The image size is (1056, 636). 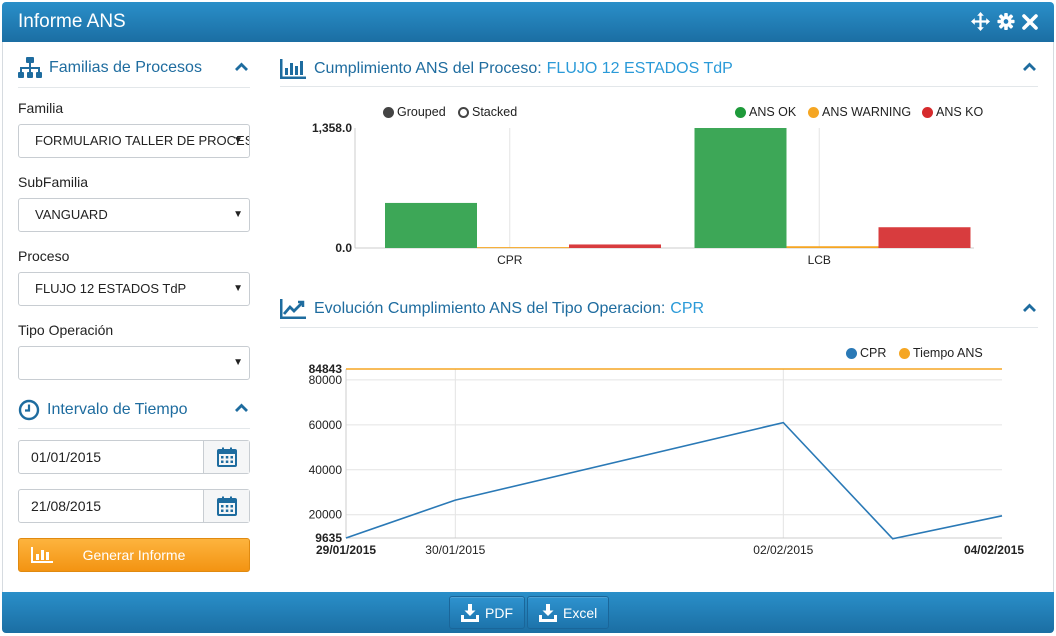 What do you see at coordinates (117, 409) in the screenshot?
I see `intervalo-title: Intervalo de Tiempo` at bounding box center [117, 409].